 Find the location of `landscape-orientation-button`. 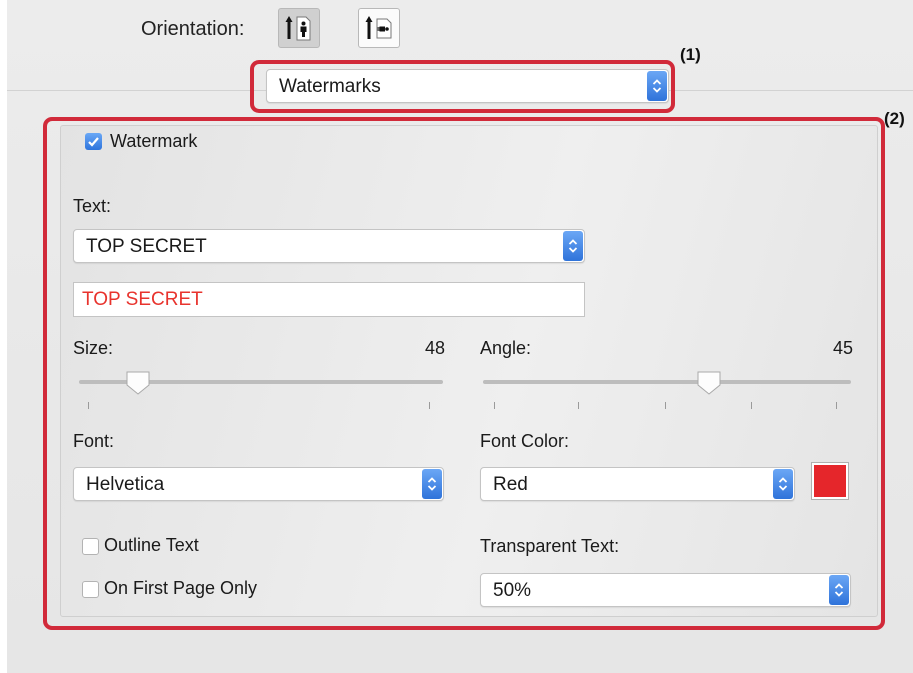

landscape-orientation-button is located at coordinates (379, 28).